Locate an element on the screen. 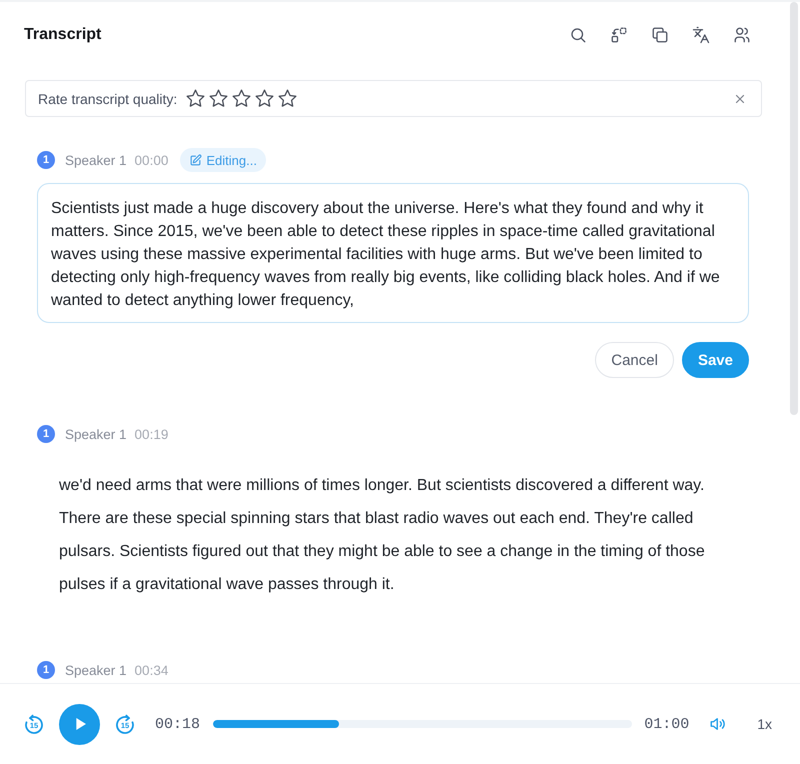 The image size is (800, 764). volume-icon is located at coordinates (718, 724).